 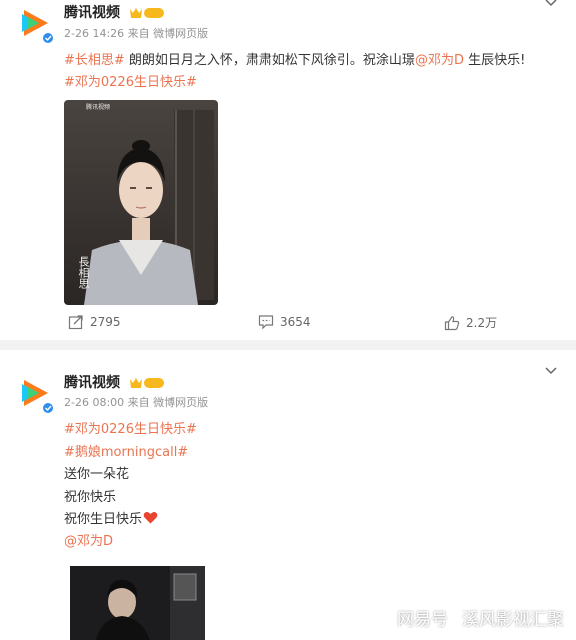 What do you see at coordinates (513, 620) in the screenshot?
I see `watermark-account: 溪风影视汇聚` at bounding box center [513, 620].